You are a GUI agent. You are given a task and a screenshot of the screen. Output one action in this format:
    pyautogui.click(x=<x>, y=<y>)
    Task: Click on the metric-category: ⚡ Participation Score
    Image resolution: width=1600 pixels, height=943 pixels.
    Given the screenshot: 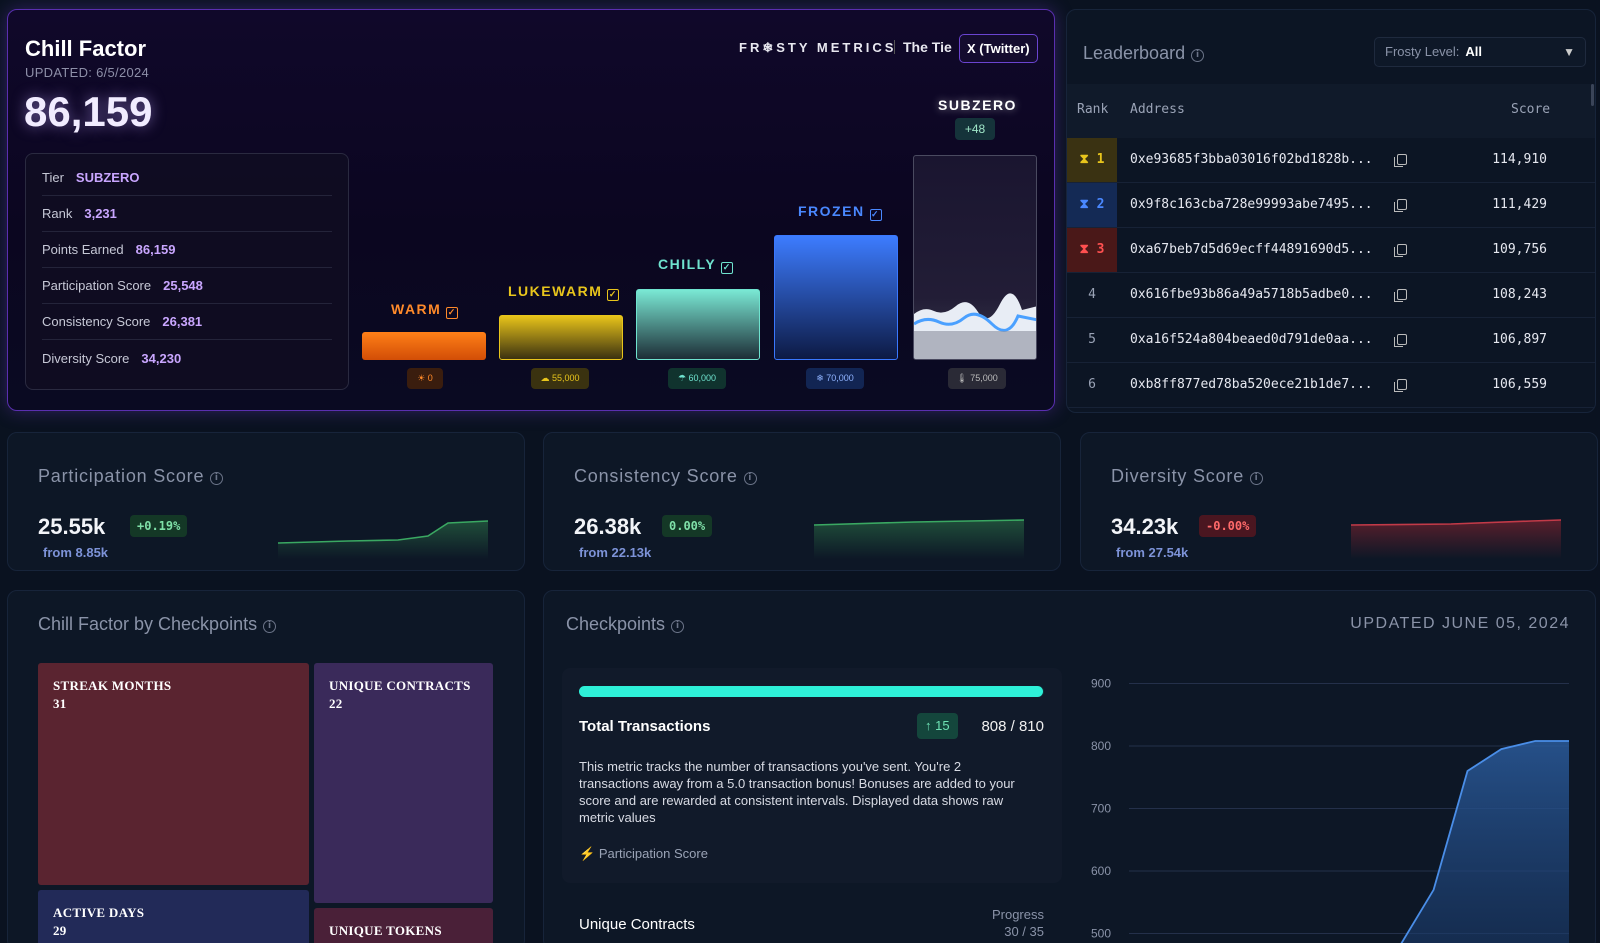 What is the action you would take?
    pyautogui.click(x=643, y=853)
    